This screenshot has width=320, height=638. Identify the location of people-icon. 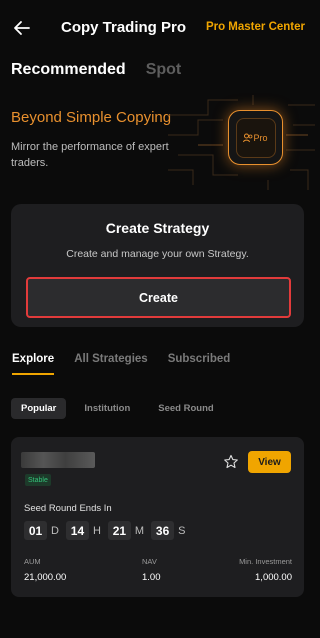
(248, 137).